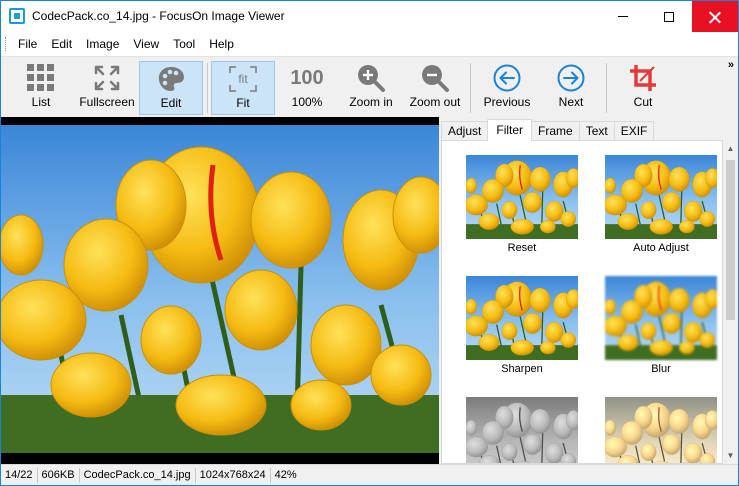  I want to click on zoom-in-button: Zoom in, so click(371, 88).